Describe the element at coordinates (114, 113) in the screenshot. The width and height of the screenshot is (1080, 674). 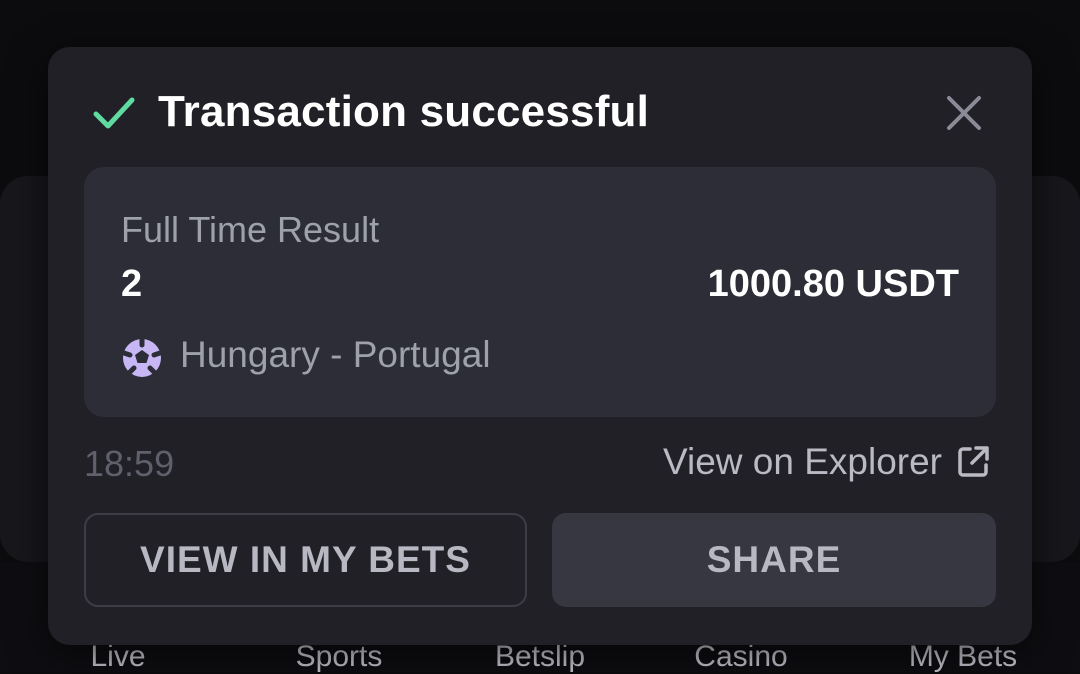
I see `check-icon` at that location.